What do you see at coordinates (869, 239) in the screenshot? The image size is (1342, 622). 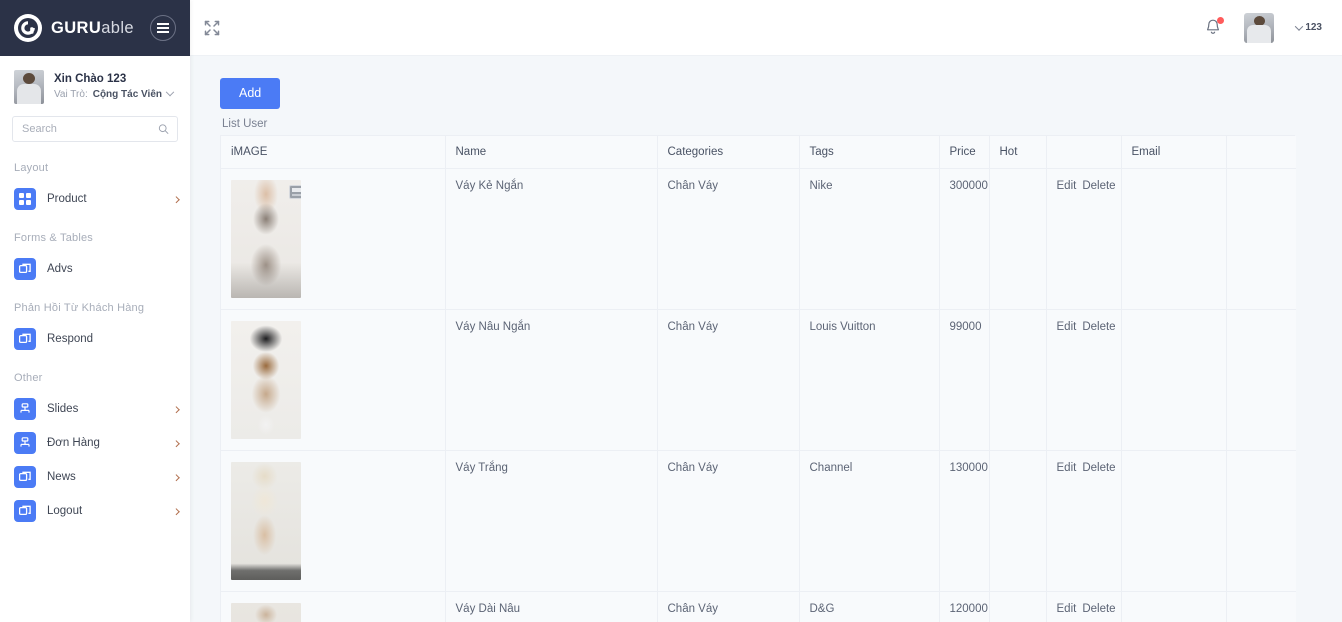 I see `cell-tags: Nike` at bounding box center [869, 239].